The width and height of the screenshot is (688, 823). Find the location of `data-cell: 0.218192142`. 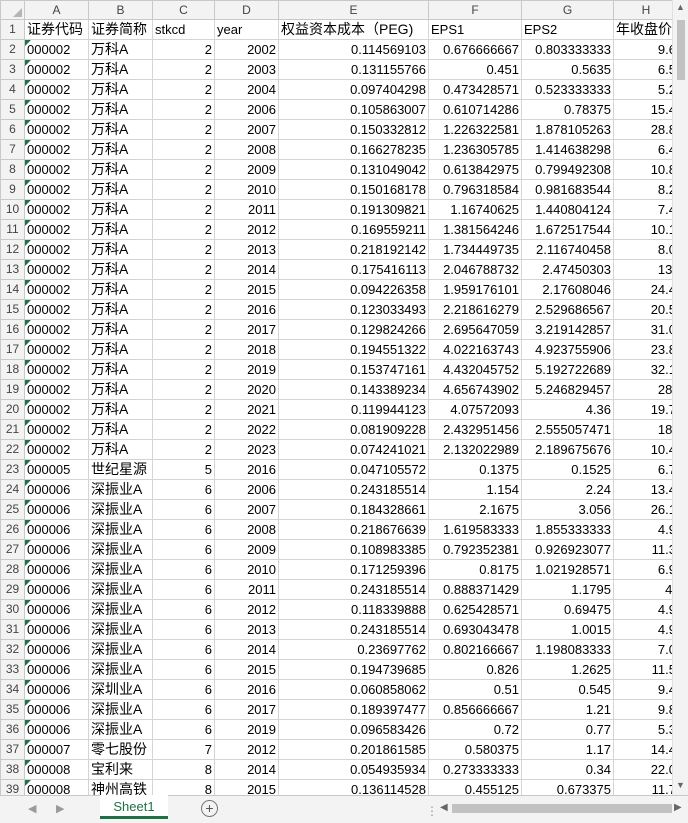

data-cell: 0.218192142 is located at coordinates (353, 249).